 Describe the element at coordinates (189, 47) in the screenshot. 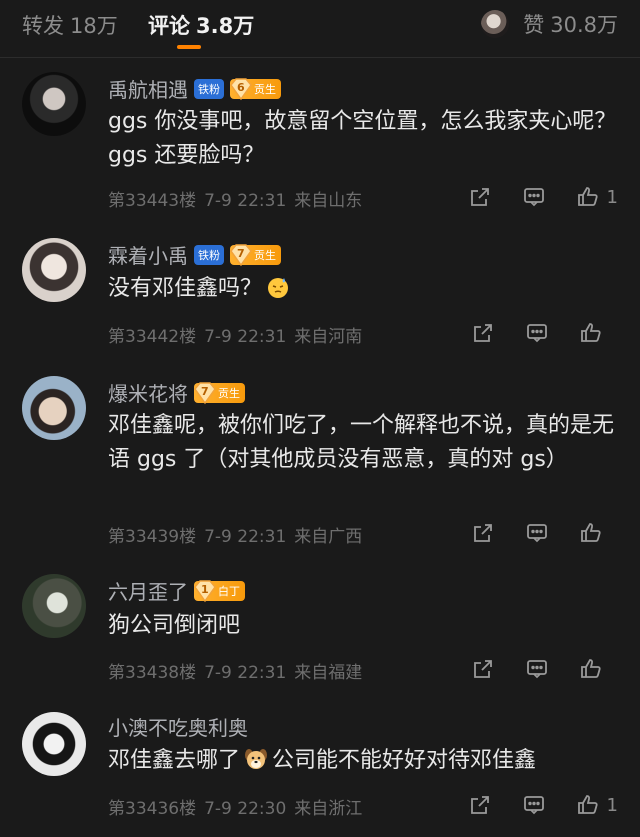

I see `active-tab-indicator` at that location.